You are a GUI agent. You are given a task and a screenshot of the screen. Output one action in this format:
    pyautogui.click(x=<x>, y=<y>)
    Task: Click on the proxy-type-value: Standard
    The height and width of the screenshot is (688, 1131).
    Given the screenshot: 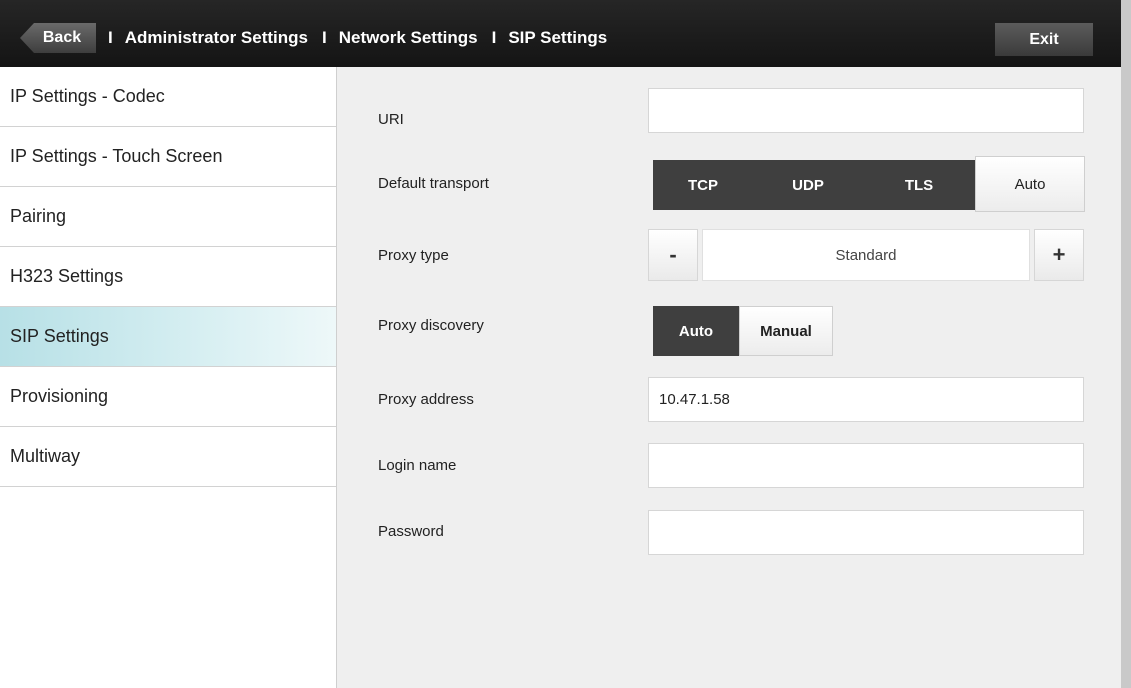 What is the action you would take?
    pyautogui.click(x=866, y=255)
    